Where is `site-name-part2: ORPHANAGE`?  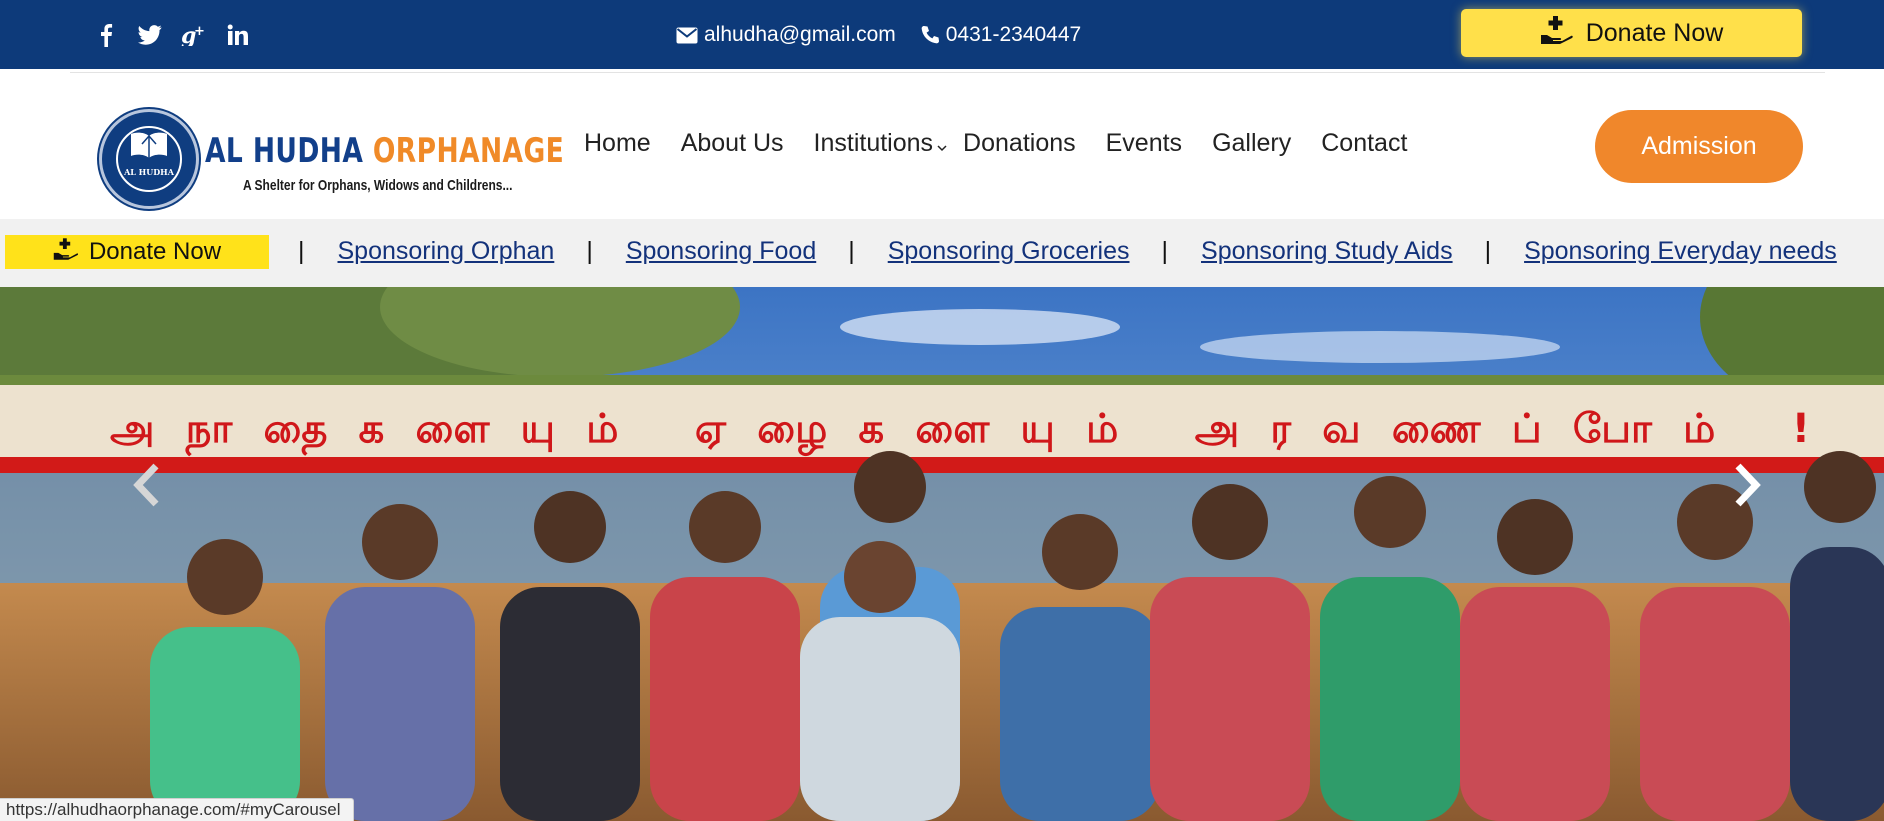 site-name-part2: ORPHANAGE is located at coordinates (468, 151).